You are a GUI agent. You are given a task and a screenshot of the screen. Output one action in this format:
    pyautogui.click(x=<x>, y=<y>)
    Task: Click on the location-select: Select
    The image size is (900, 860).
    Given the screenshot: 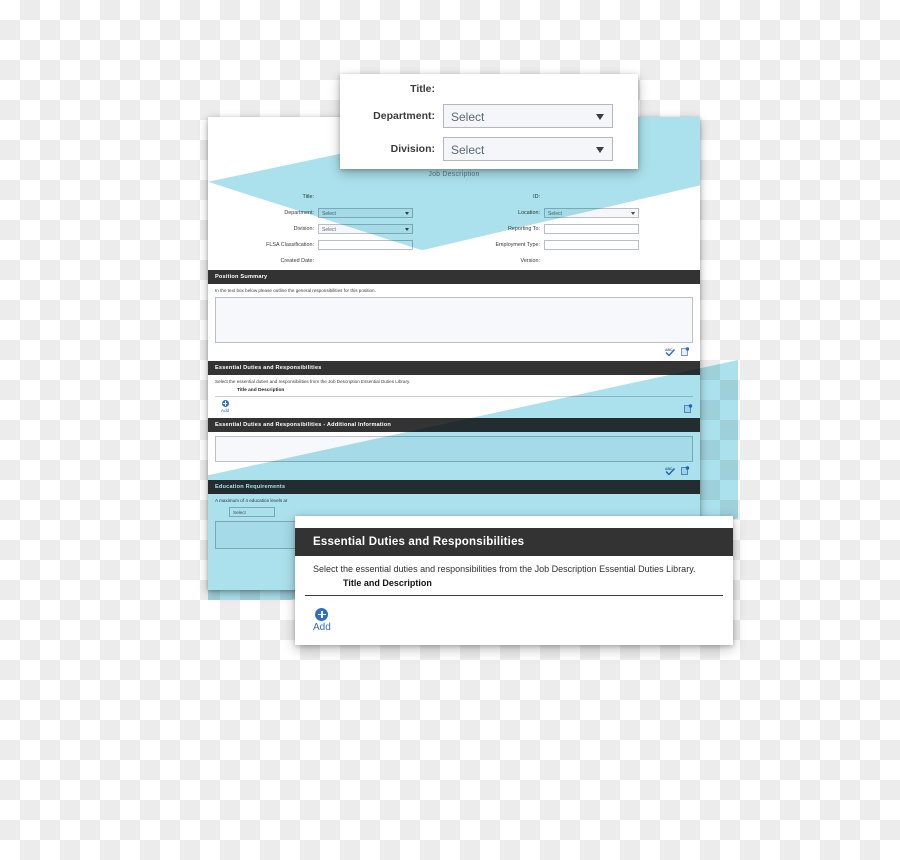 What is the action you would take?
    pyautogui.click(x=591, y=213)
    